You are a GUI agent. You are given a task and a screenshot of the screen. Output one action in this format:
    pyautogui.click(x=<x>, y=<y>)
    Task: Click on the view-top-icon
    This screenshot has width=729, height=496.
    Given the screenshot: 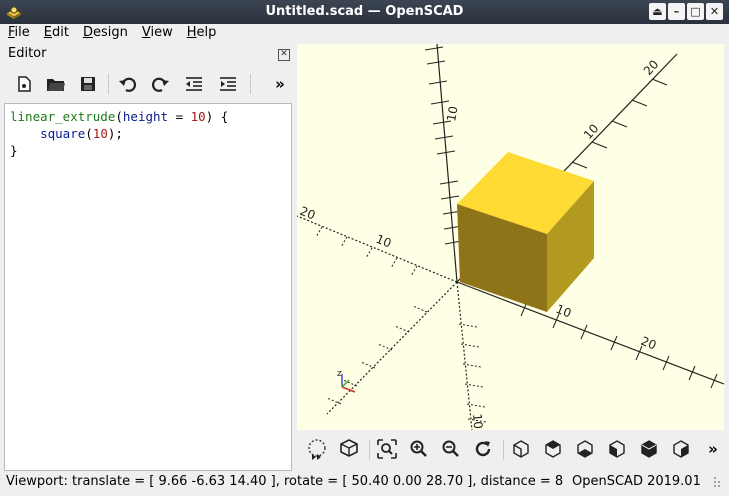 What is the action you would take?
    pyautogui.click(x=553, y=449)
    